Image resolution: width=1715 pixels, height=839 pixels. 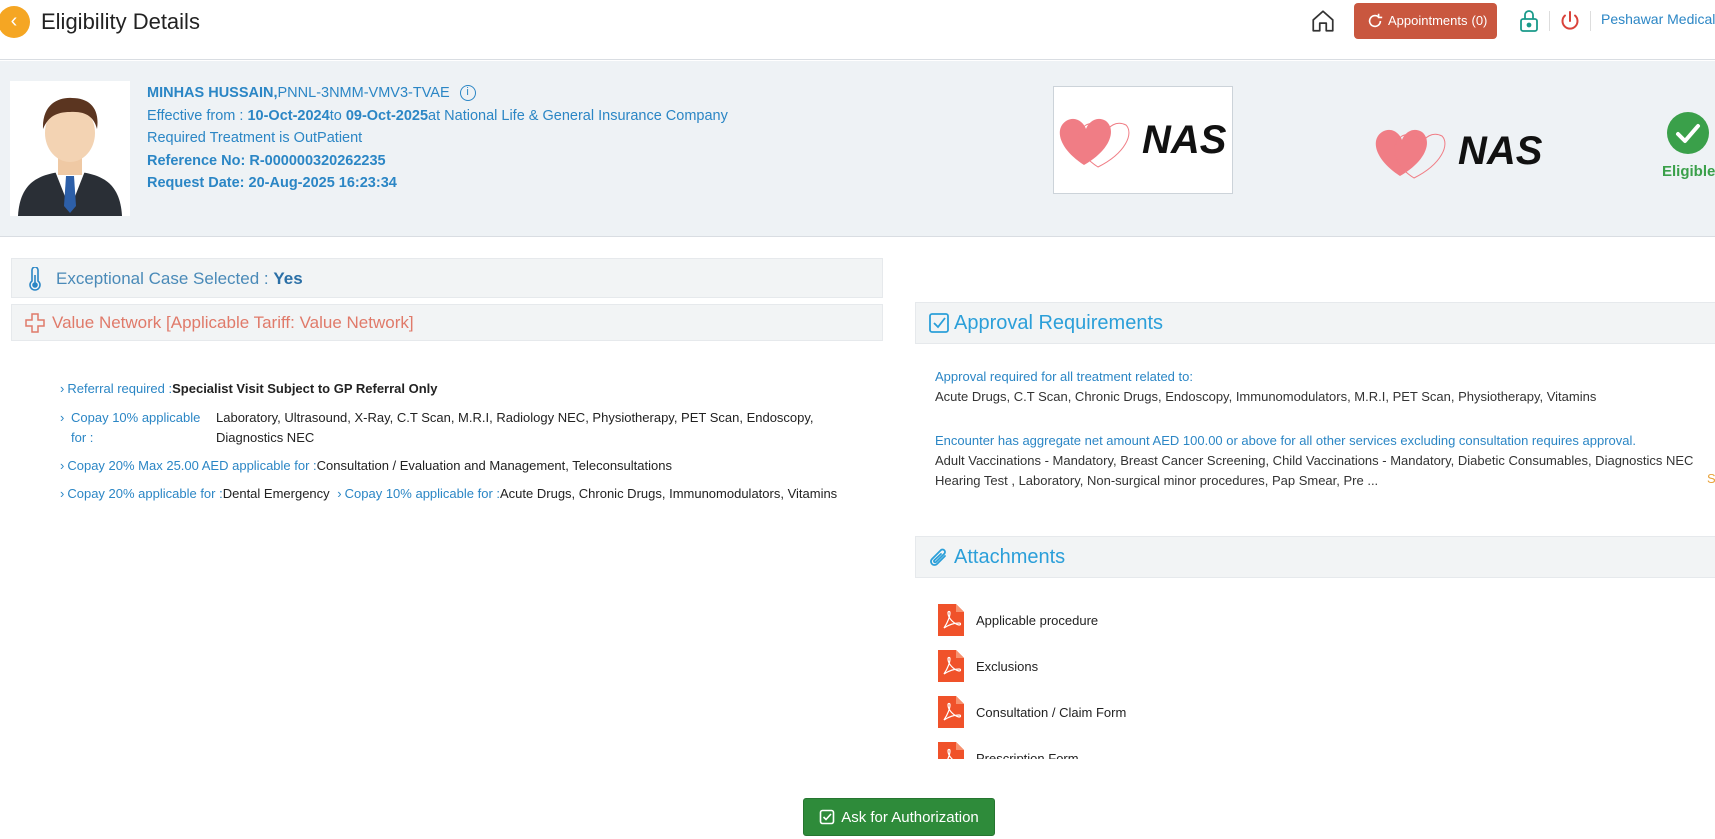 I want to click on attachment-item: Prescription Form, so click(x=1138, y=747).